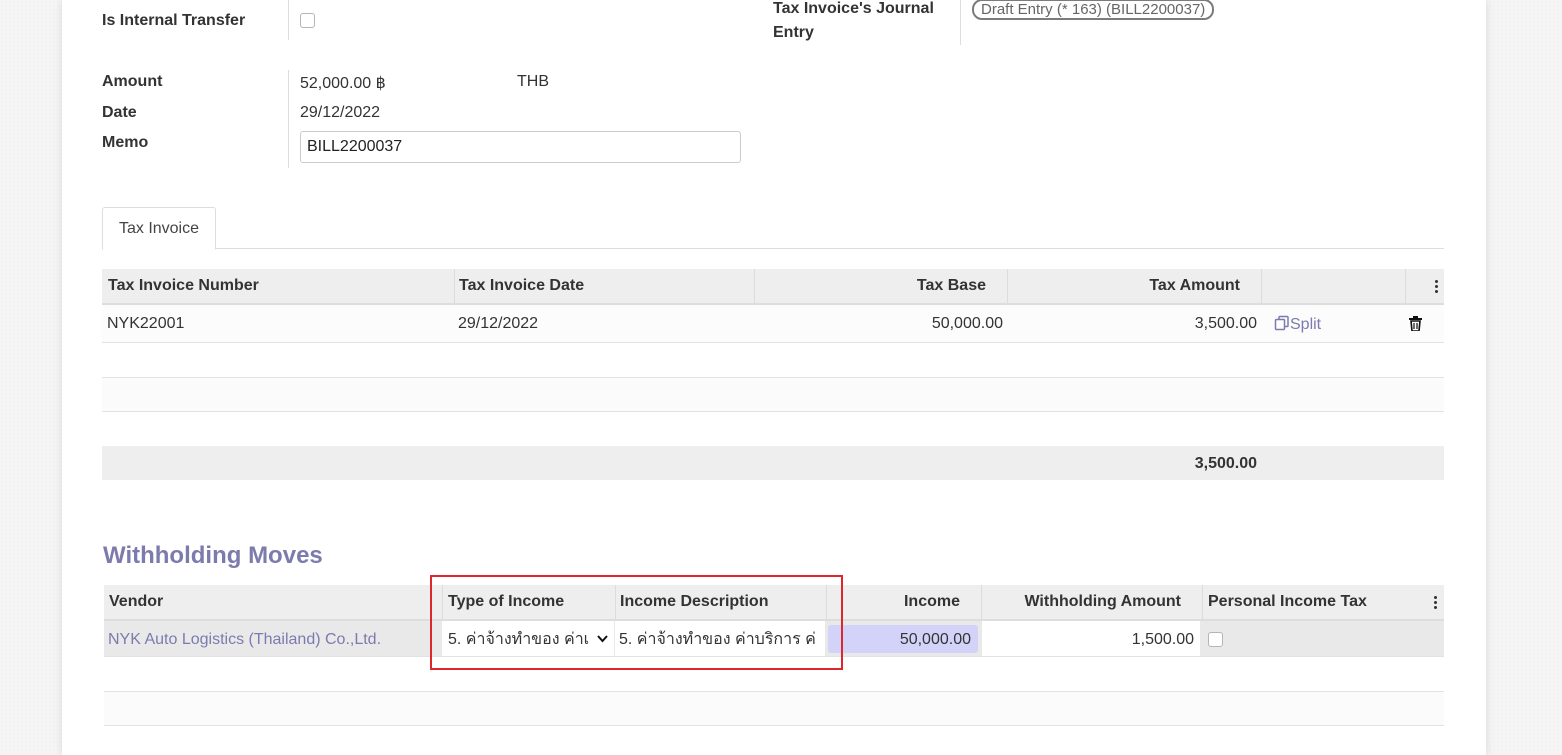 Image resolution: width=1562 pixels, height=755 pixels. Describe the element at coordinates (1093, 10) in the screenshot. I see `journal-entry-badge: Draft Entry (* 163) (BILL2200037)` at that location.